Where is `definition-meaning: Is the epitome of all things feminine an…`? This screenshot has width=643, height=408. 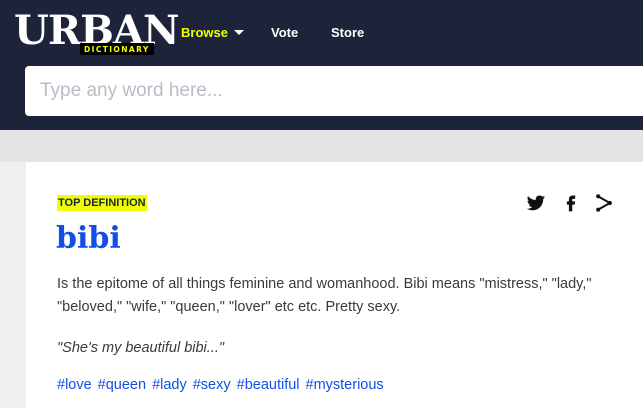
definition-meaning: Is the epitome of all things feminine an… is located at coordinates (324, 295).